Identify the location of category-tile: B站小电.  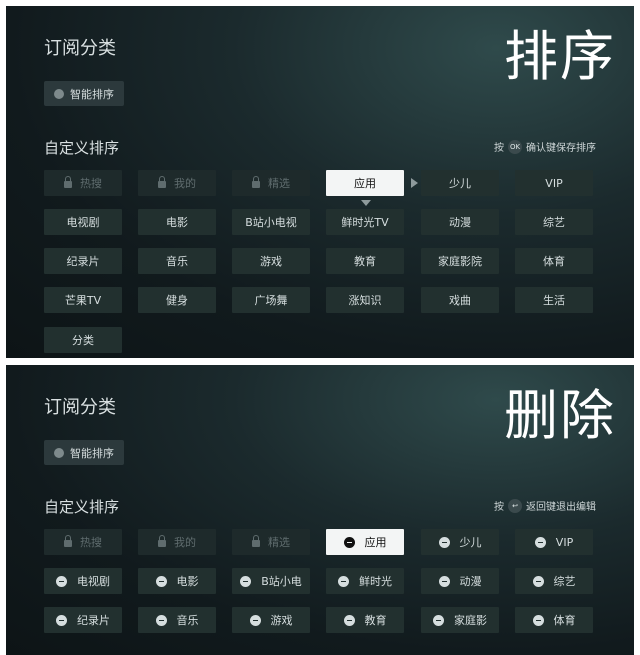
(271, 581).